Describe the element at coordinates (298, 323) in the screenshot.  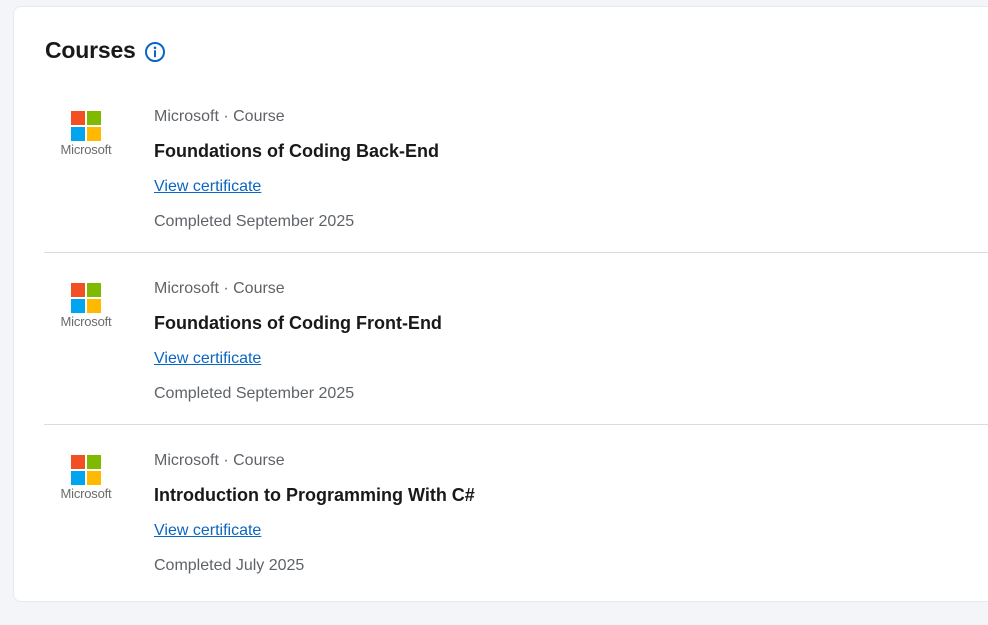
I see `course-name: Foundations of Coding Front-End` at that location.